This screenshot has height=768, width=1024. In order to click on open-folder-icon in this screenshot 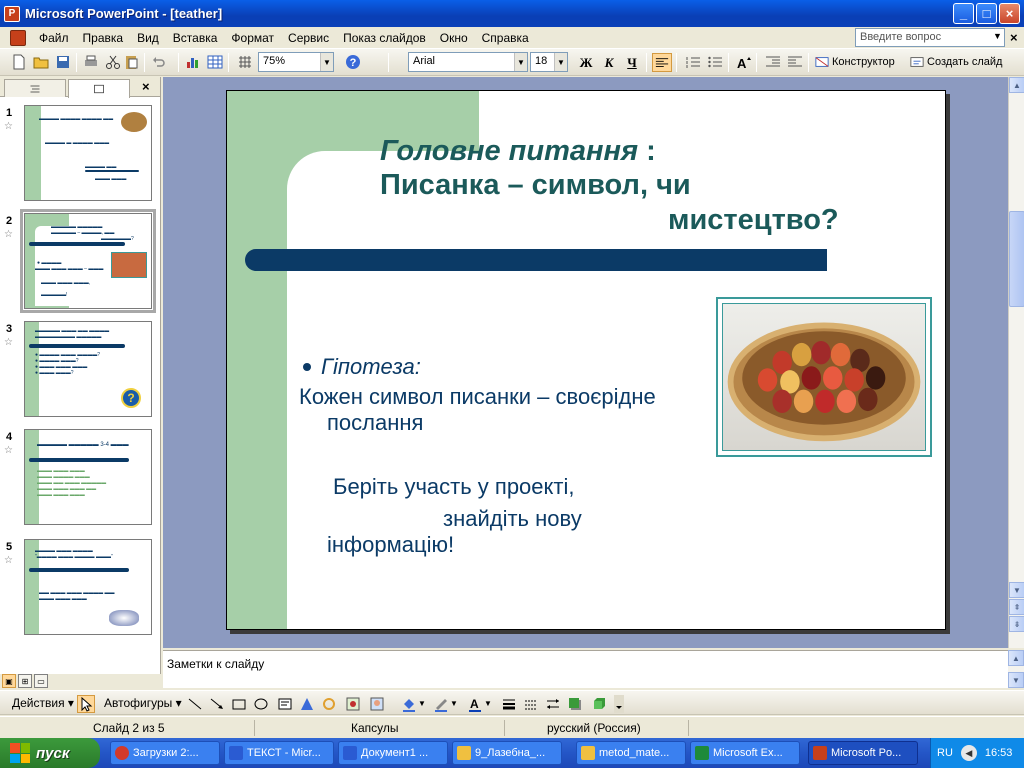, I will do `click(41, 62)`.